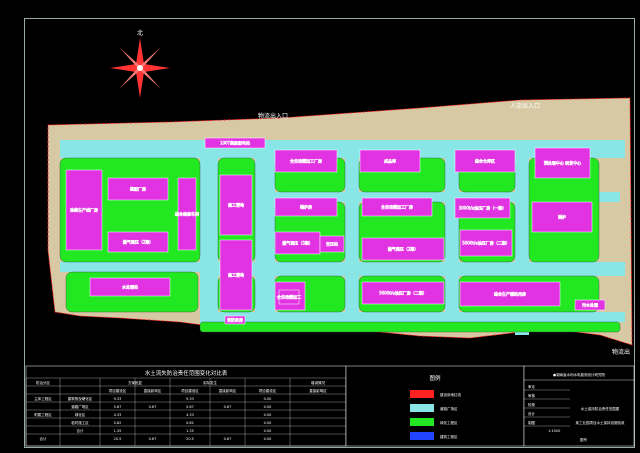 This screenshot has height=453, width=640. Describe the element at coordinates (186, 373) in the screenshot. I see `table-title: 水土流失防治责任范围变化对比表` at that location.